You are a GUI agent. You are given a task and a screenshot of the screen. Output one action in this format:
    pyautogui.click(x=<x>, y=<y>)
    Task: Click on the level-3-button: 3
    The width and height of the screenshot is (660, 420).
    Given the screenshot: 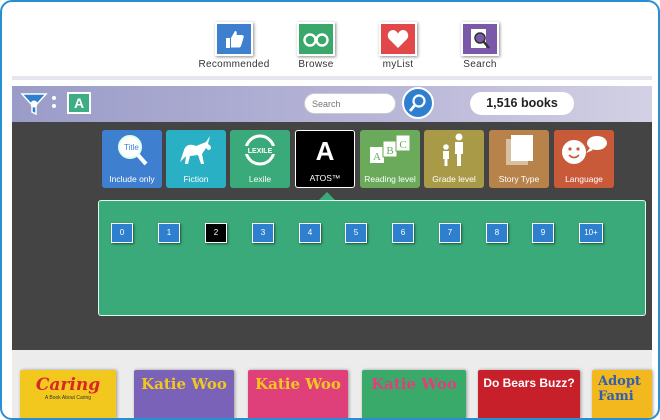 What is the action you would take?
    pyautogui.click(x=263, y=233)
    